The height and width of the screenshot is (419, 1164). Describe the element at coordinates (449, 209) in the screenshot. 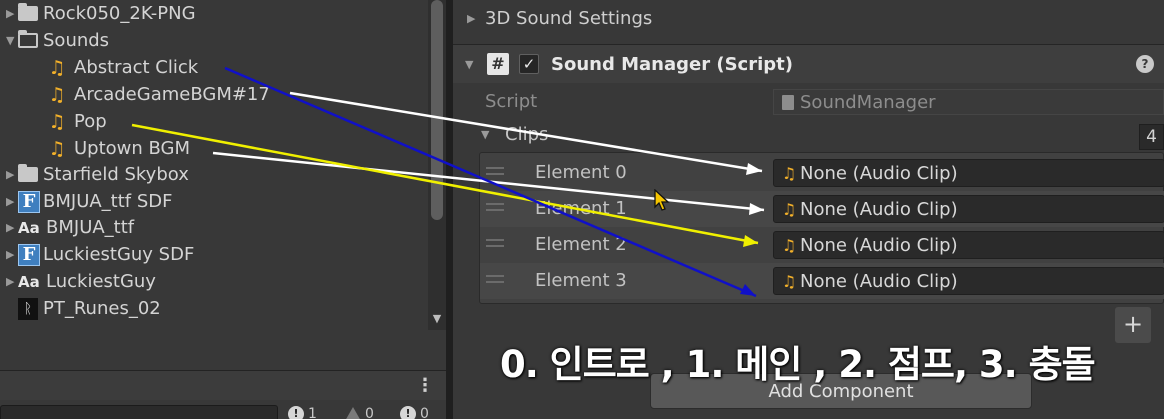

I see `panel-divider` at that location.